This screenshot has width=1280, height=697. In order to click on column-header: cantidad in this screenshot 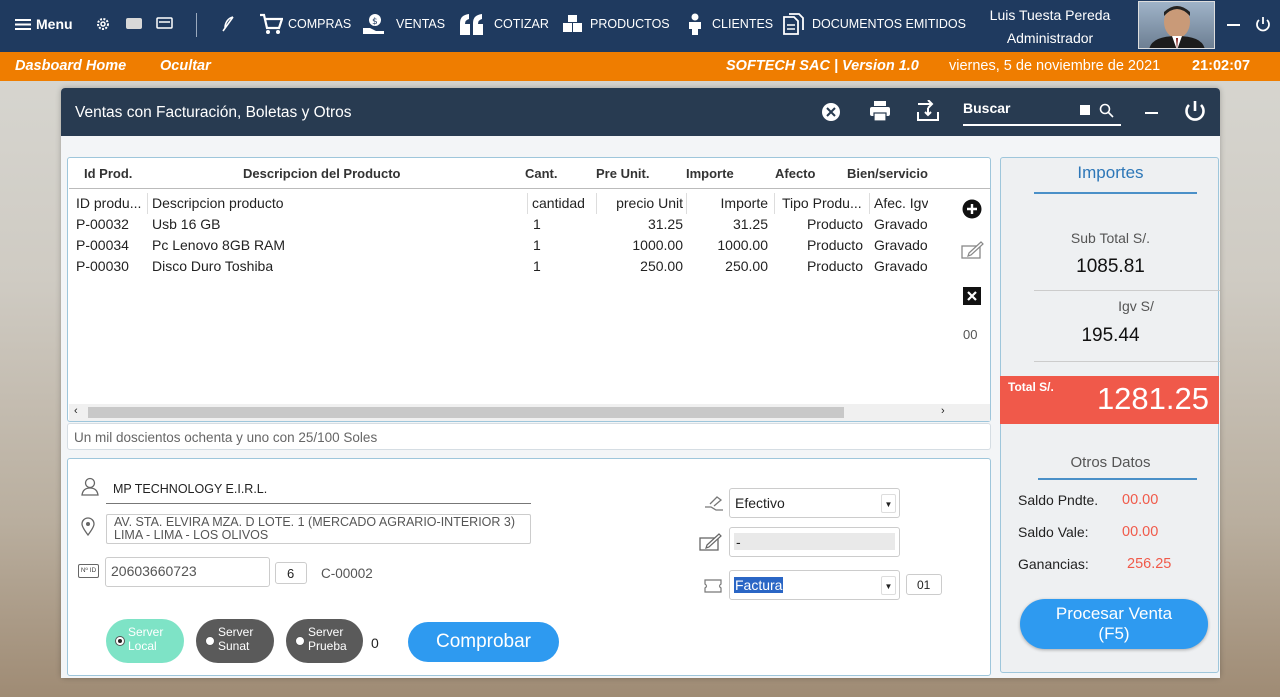, I will do `click(558, 203)`.